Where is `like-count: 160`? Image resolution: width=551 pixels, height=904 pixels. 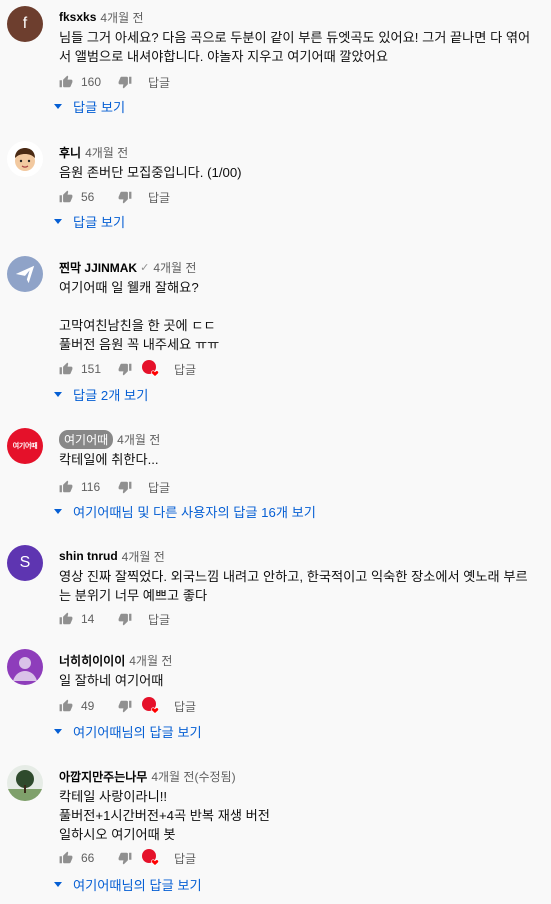 like-count: 160 is located at coordinates (91, 82).